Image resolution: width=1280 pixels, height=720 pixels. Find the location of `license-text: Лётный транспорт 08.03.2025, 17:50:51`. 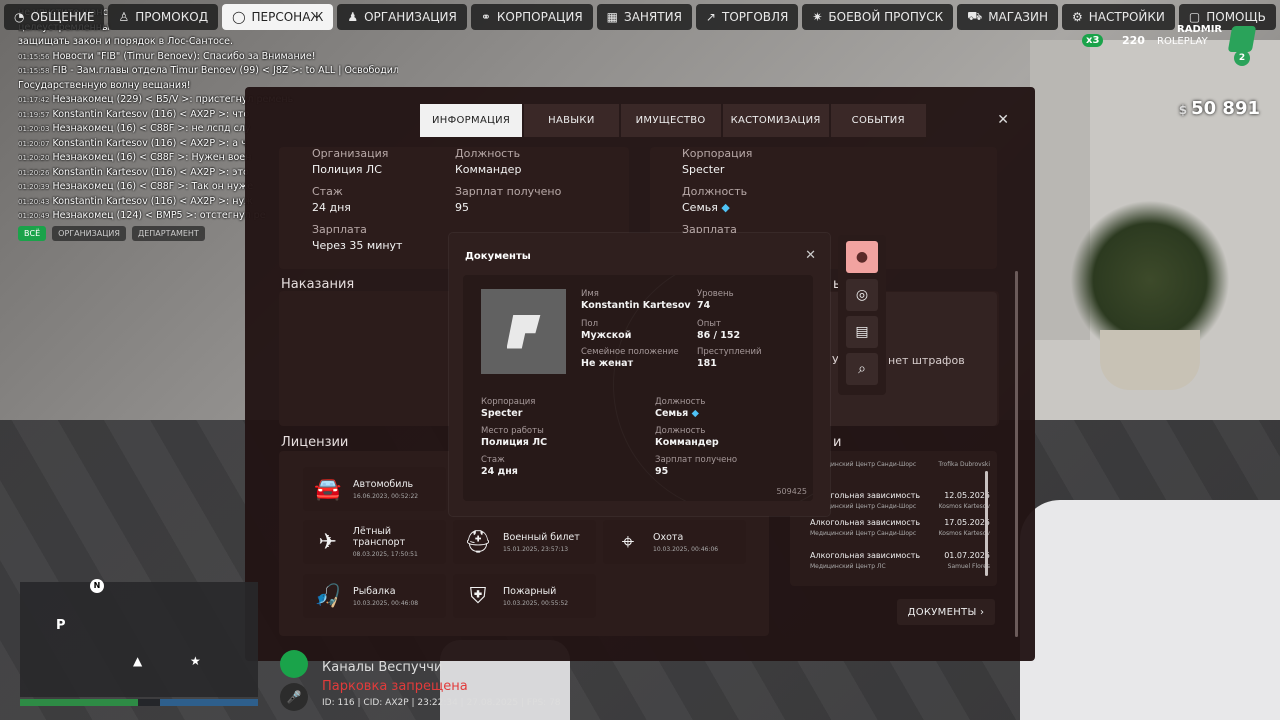

license-text: Лётный транспорт 08.03.2025, 17:50:51 is located at coordinates (399, 542).